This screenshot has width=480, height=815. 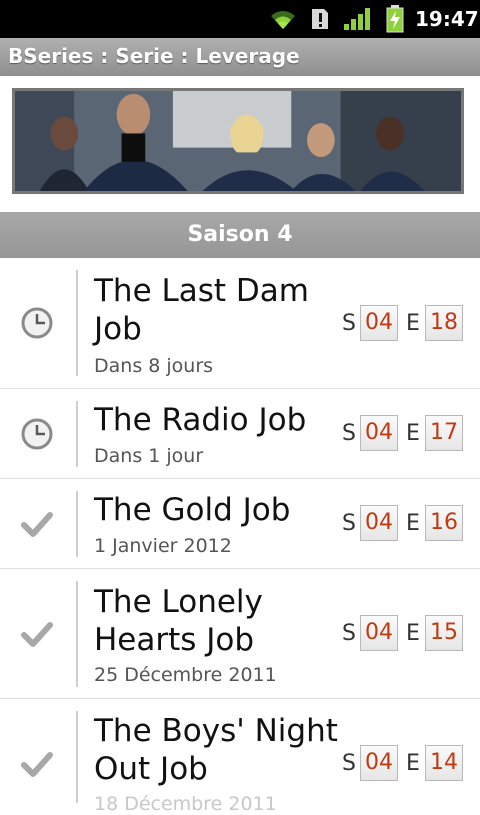 I want to click on page-title: BSeries : Serie : Leverage, so click(x=154, y=56).